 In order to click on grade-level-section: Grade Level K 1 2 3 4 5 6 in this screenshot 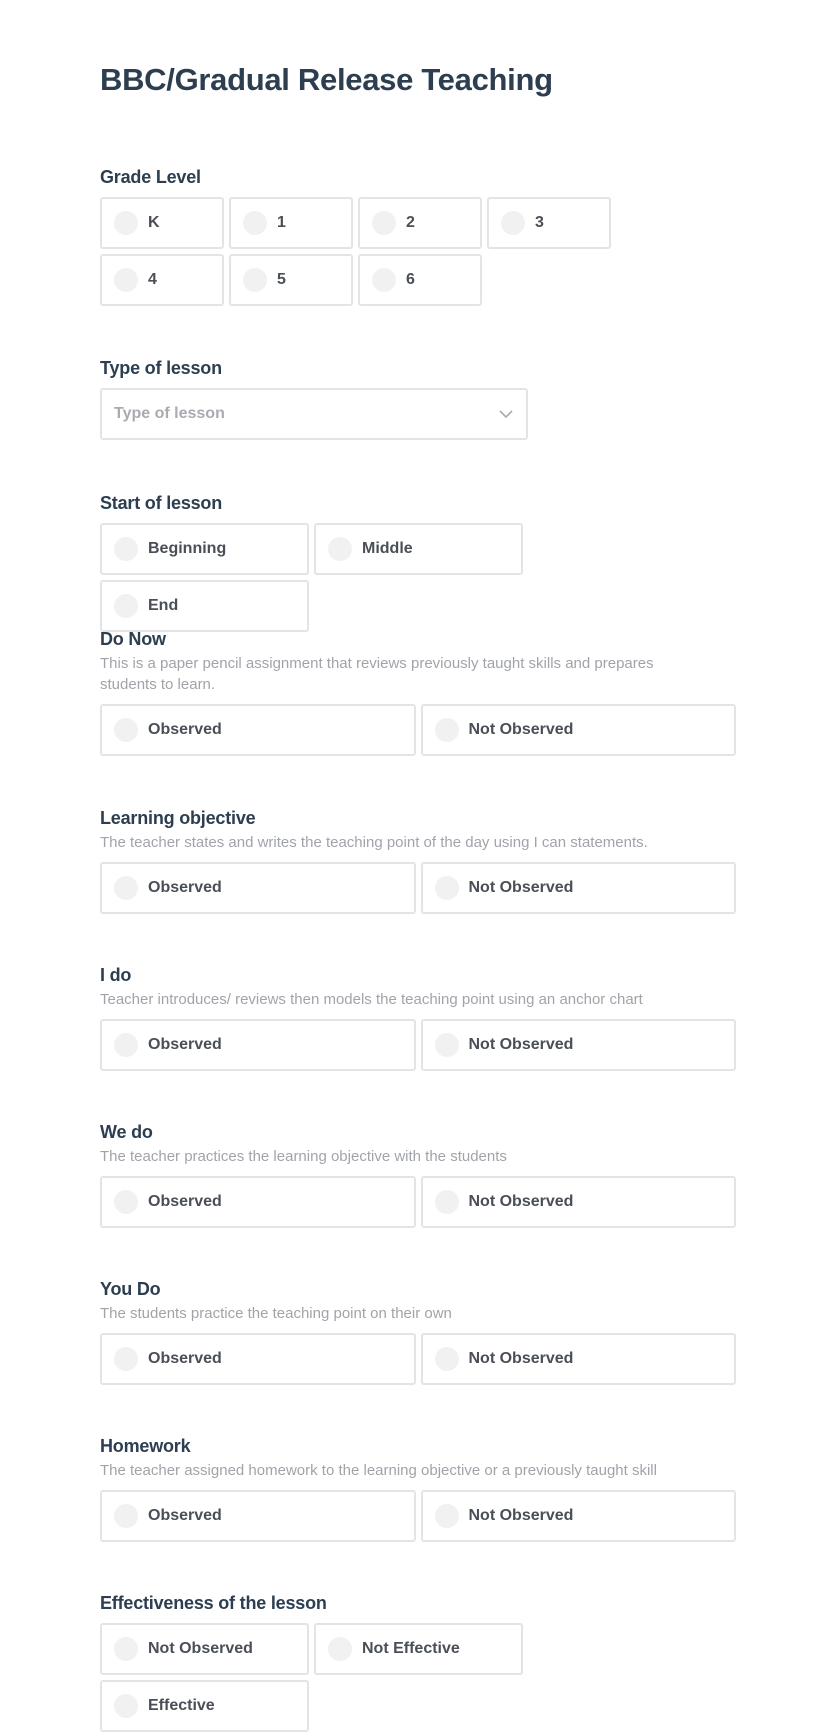, I will do `click(418, 236)`.